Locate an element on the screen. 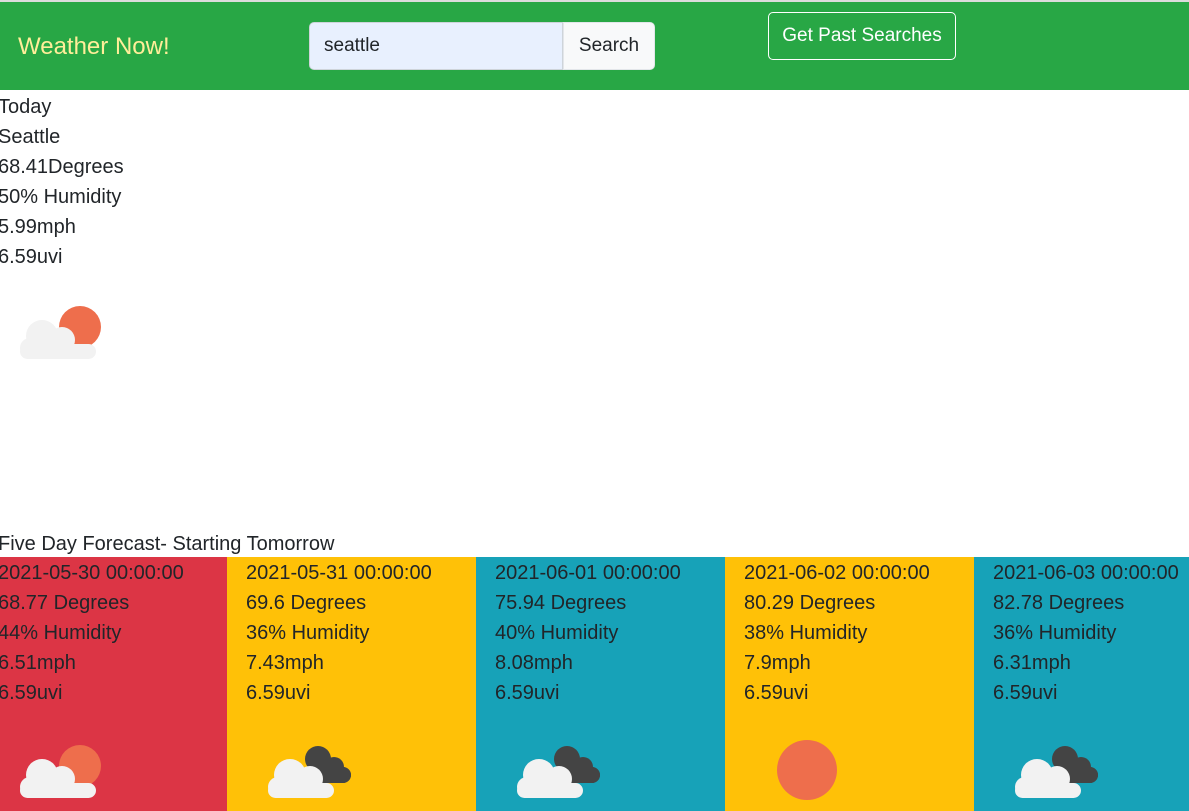 Image resolution: width=1189 pixels, height=811 pixels. sun-icon is located at coordinates (806, 771).